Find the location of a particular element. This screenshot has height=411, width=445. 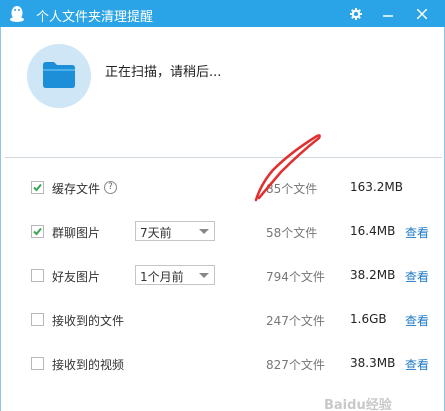

group-images-checkbox is located at coordinates (37, 231).